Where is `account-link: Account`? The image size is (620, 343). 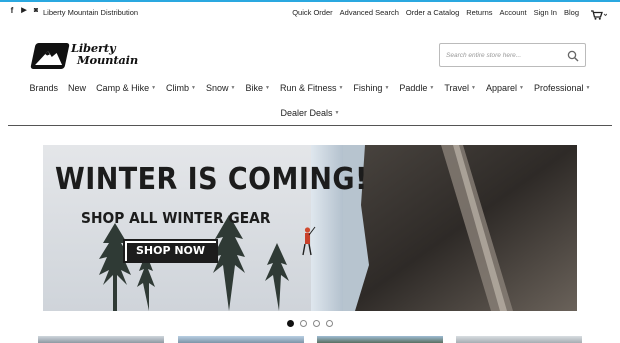
account-link: Account is located at coordinates (513, 12).